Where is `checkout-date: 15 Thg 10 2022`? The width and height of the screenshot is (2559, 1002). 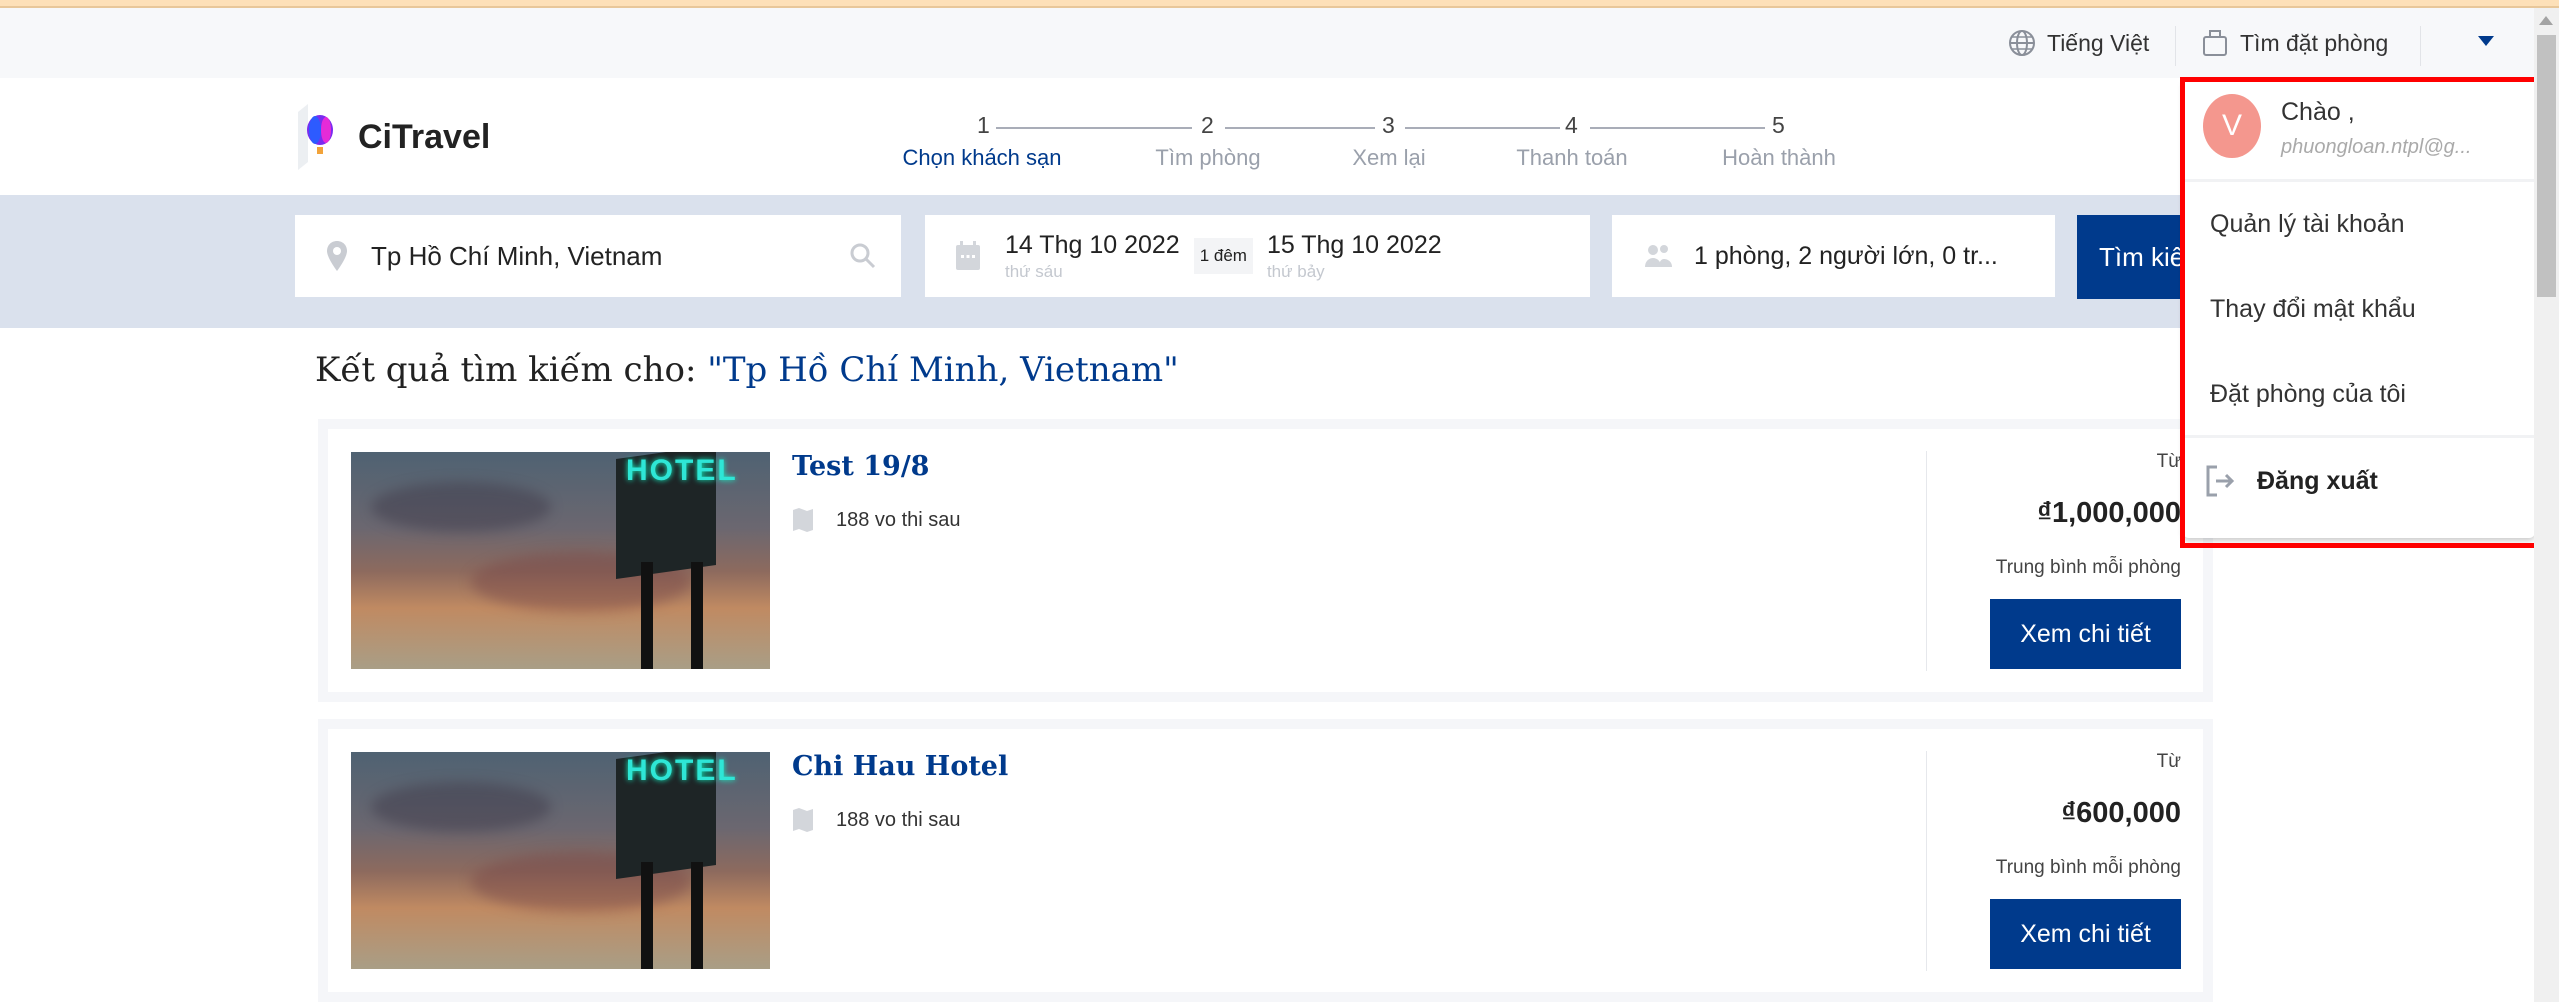 checkout-date: 15 Thg 10 2022 is located at coordinates (1354, 244).